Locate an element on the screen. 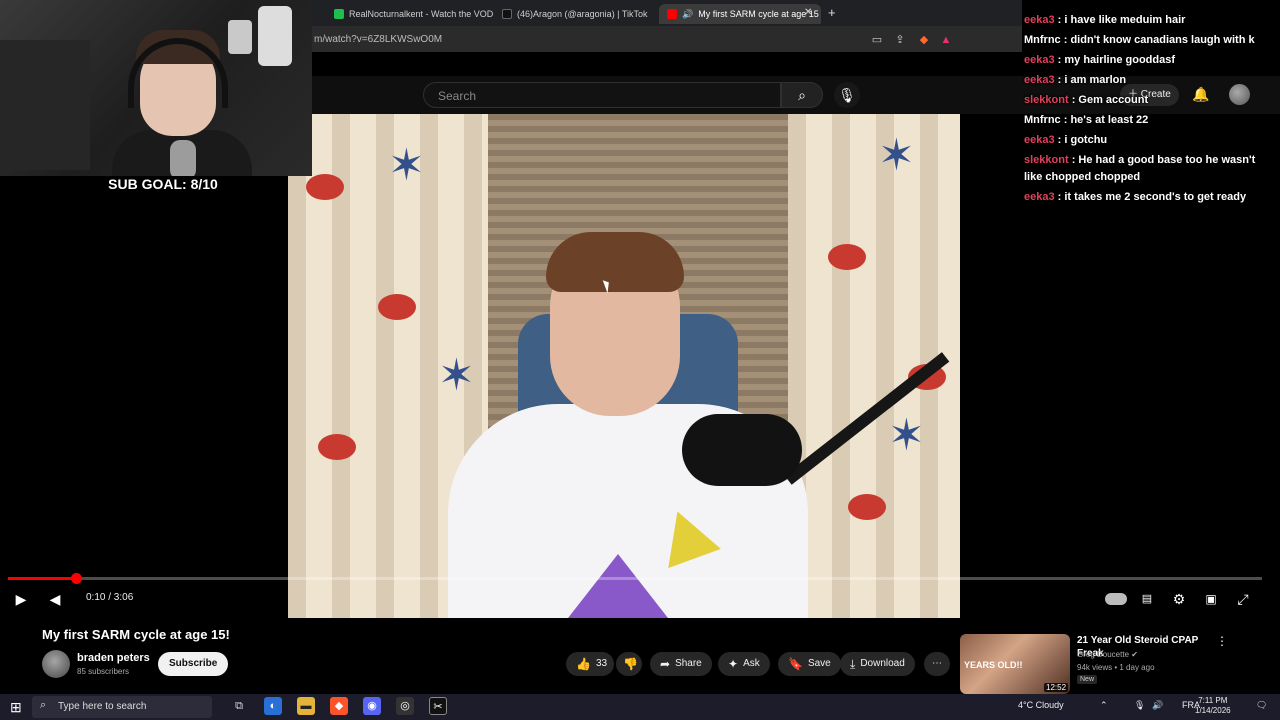  chat-message: eeka3 : my hairline gooddasf is located at coordinates (1147, 60).